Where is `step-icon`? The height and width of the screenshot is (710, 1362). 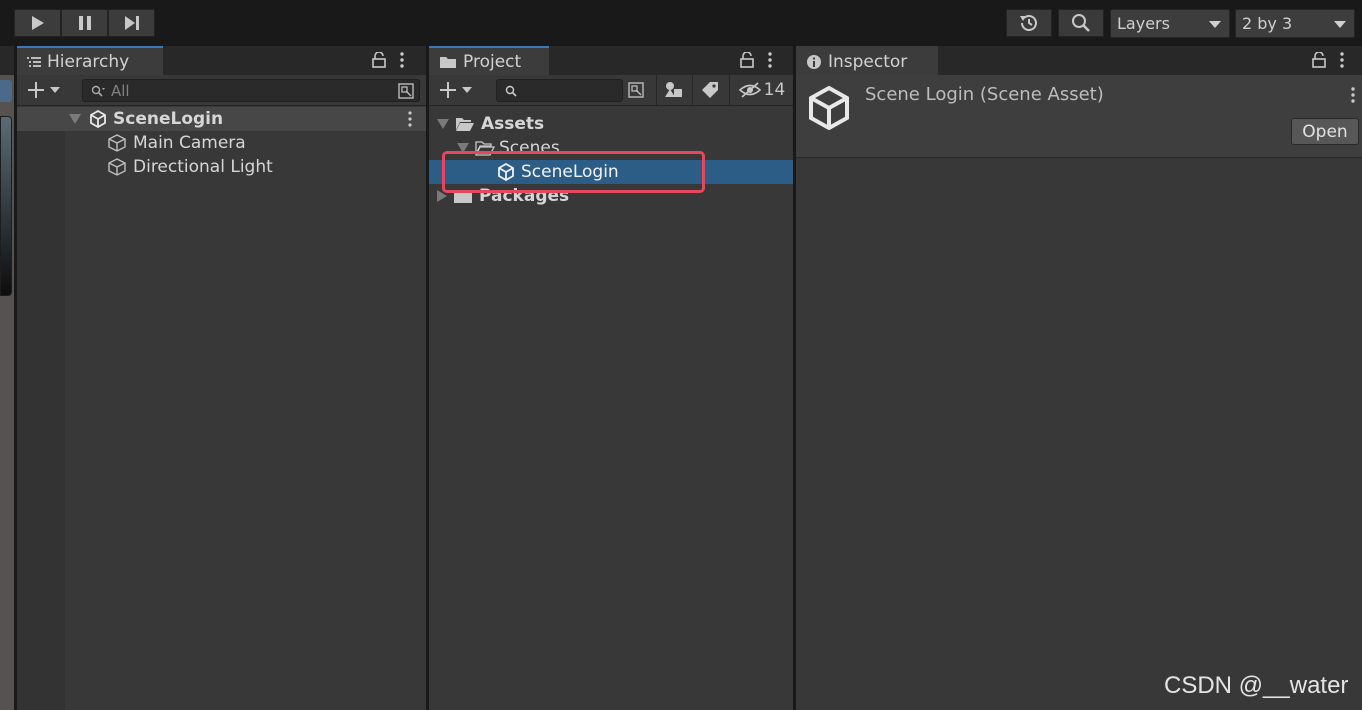 step-icon is located at coordinates (132, 23).